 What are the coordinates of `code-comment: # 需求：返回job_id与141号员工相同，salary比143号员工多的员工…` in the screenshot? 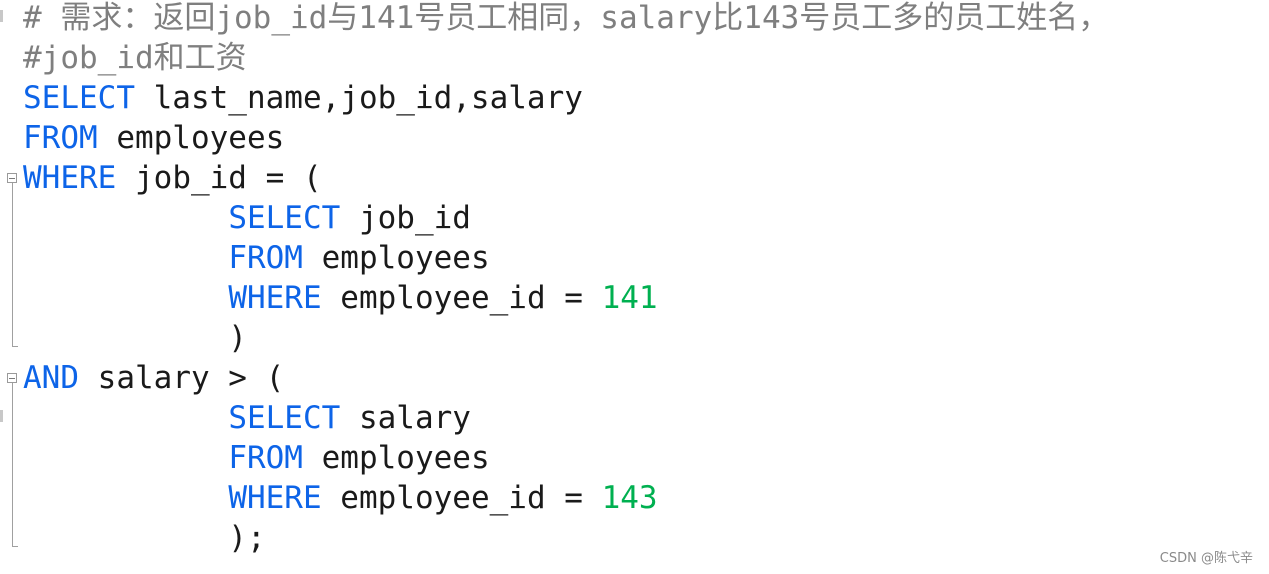 It's located at (566, 18).